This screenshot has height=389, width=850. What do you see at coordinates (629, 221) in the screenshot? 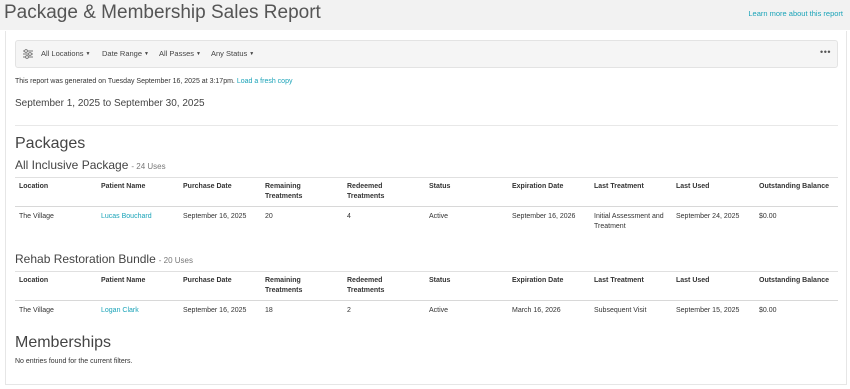
I see `cell-last-treatment: Initial Assessment and Treatment` at bounding box center [629, 221].